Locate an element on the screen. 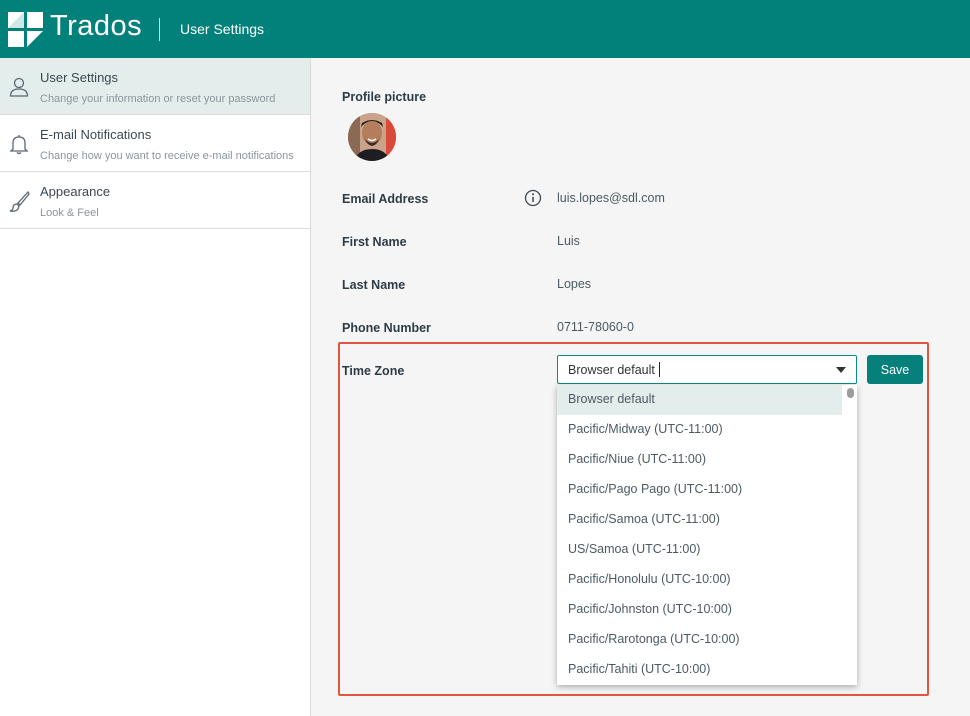 The image size is (970, 716). timezone-option: Pacific/Honolulu (UTC-10:00) is located at coordinates (699, 580).